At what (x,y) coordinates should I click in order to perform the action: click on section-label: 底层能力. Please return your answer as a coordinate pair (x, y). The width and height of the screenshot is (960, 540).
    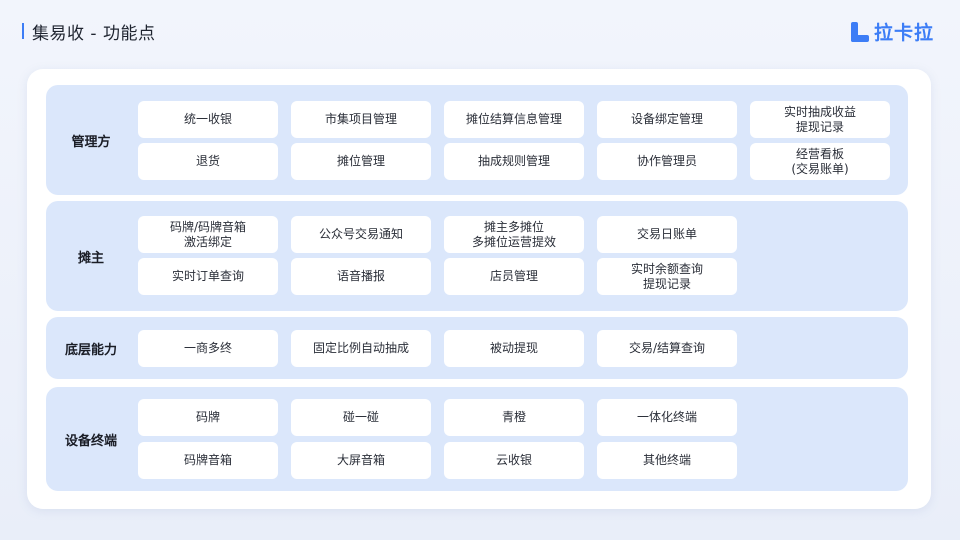
    Looking at the image, I should click on (90, 350).